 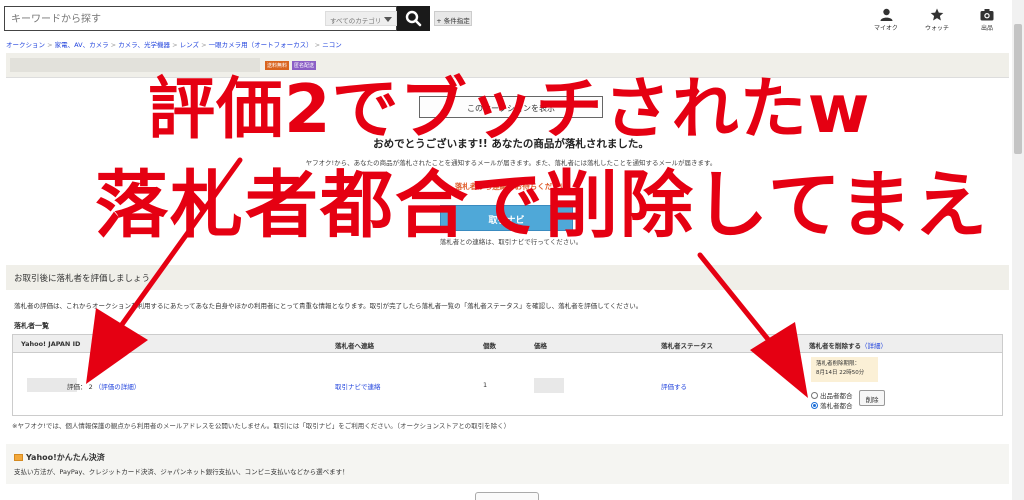 What do you see at coordinates (509, 109) in the screenshot?
I see `overlay-caption-top: 評価2でブッチされたw` at bounding box center [509, 109].